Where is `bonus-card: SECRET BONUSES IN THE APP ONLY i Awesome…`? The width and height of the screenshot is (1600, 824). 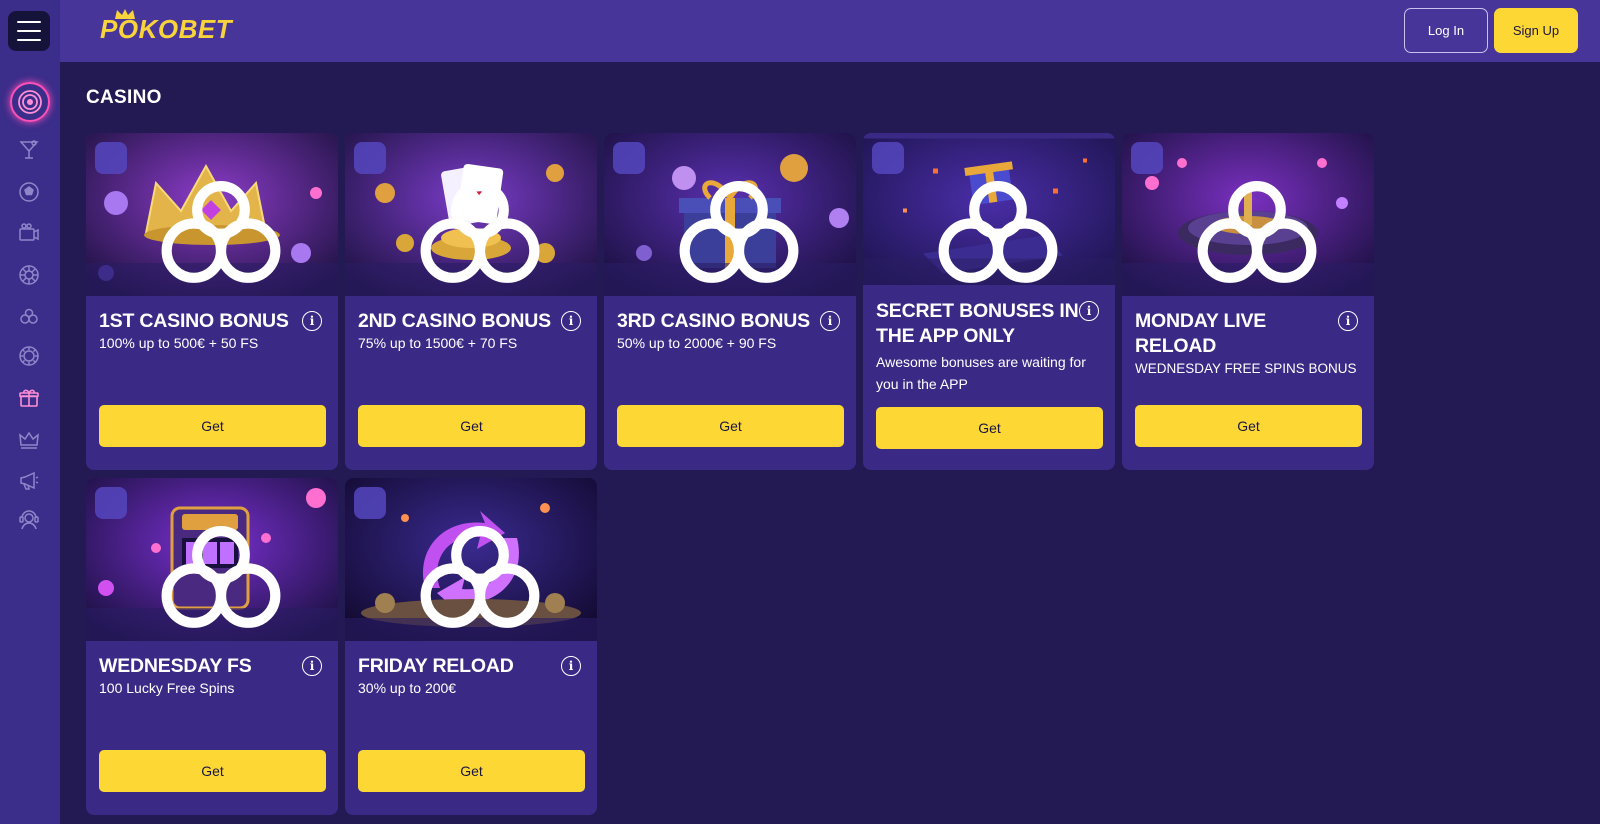
bonus-card: SECRET BONUSES IN THE APP ONLY i Awesome… is located at coordinates (989, 301).